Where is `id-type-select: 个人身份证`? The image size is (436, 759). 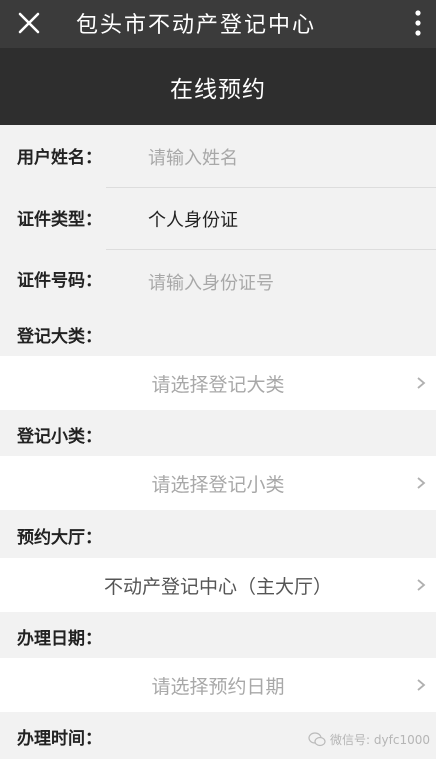
id-type-select: 个人身份证 is located at coordinates (193, 219).